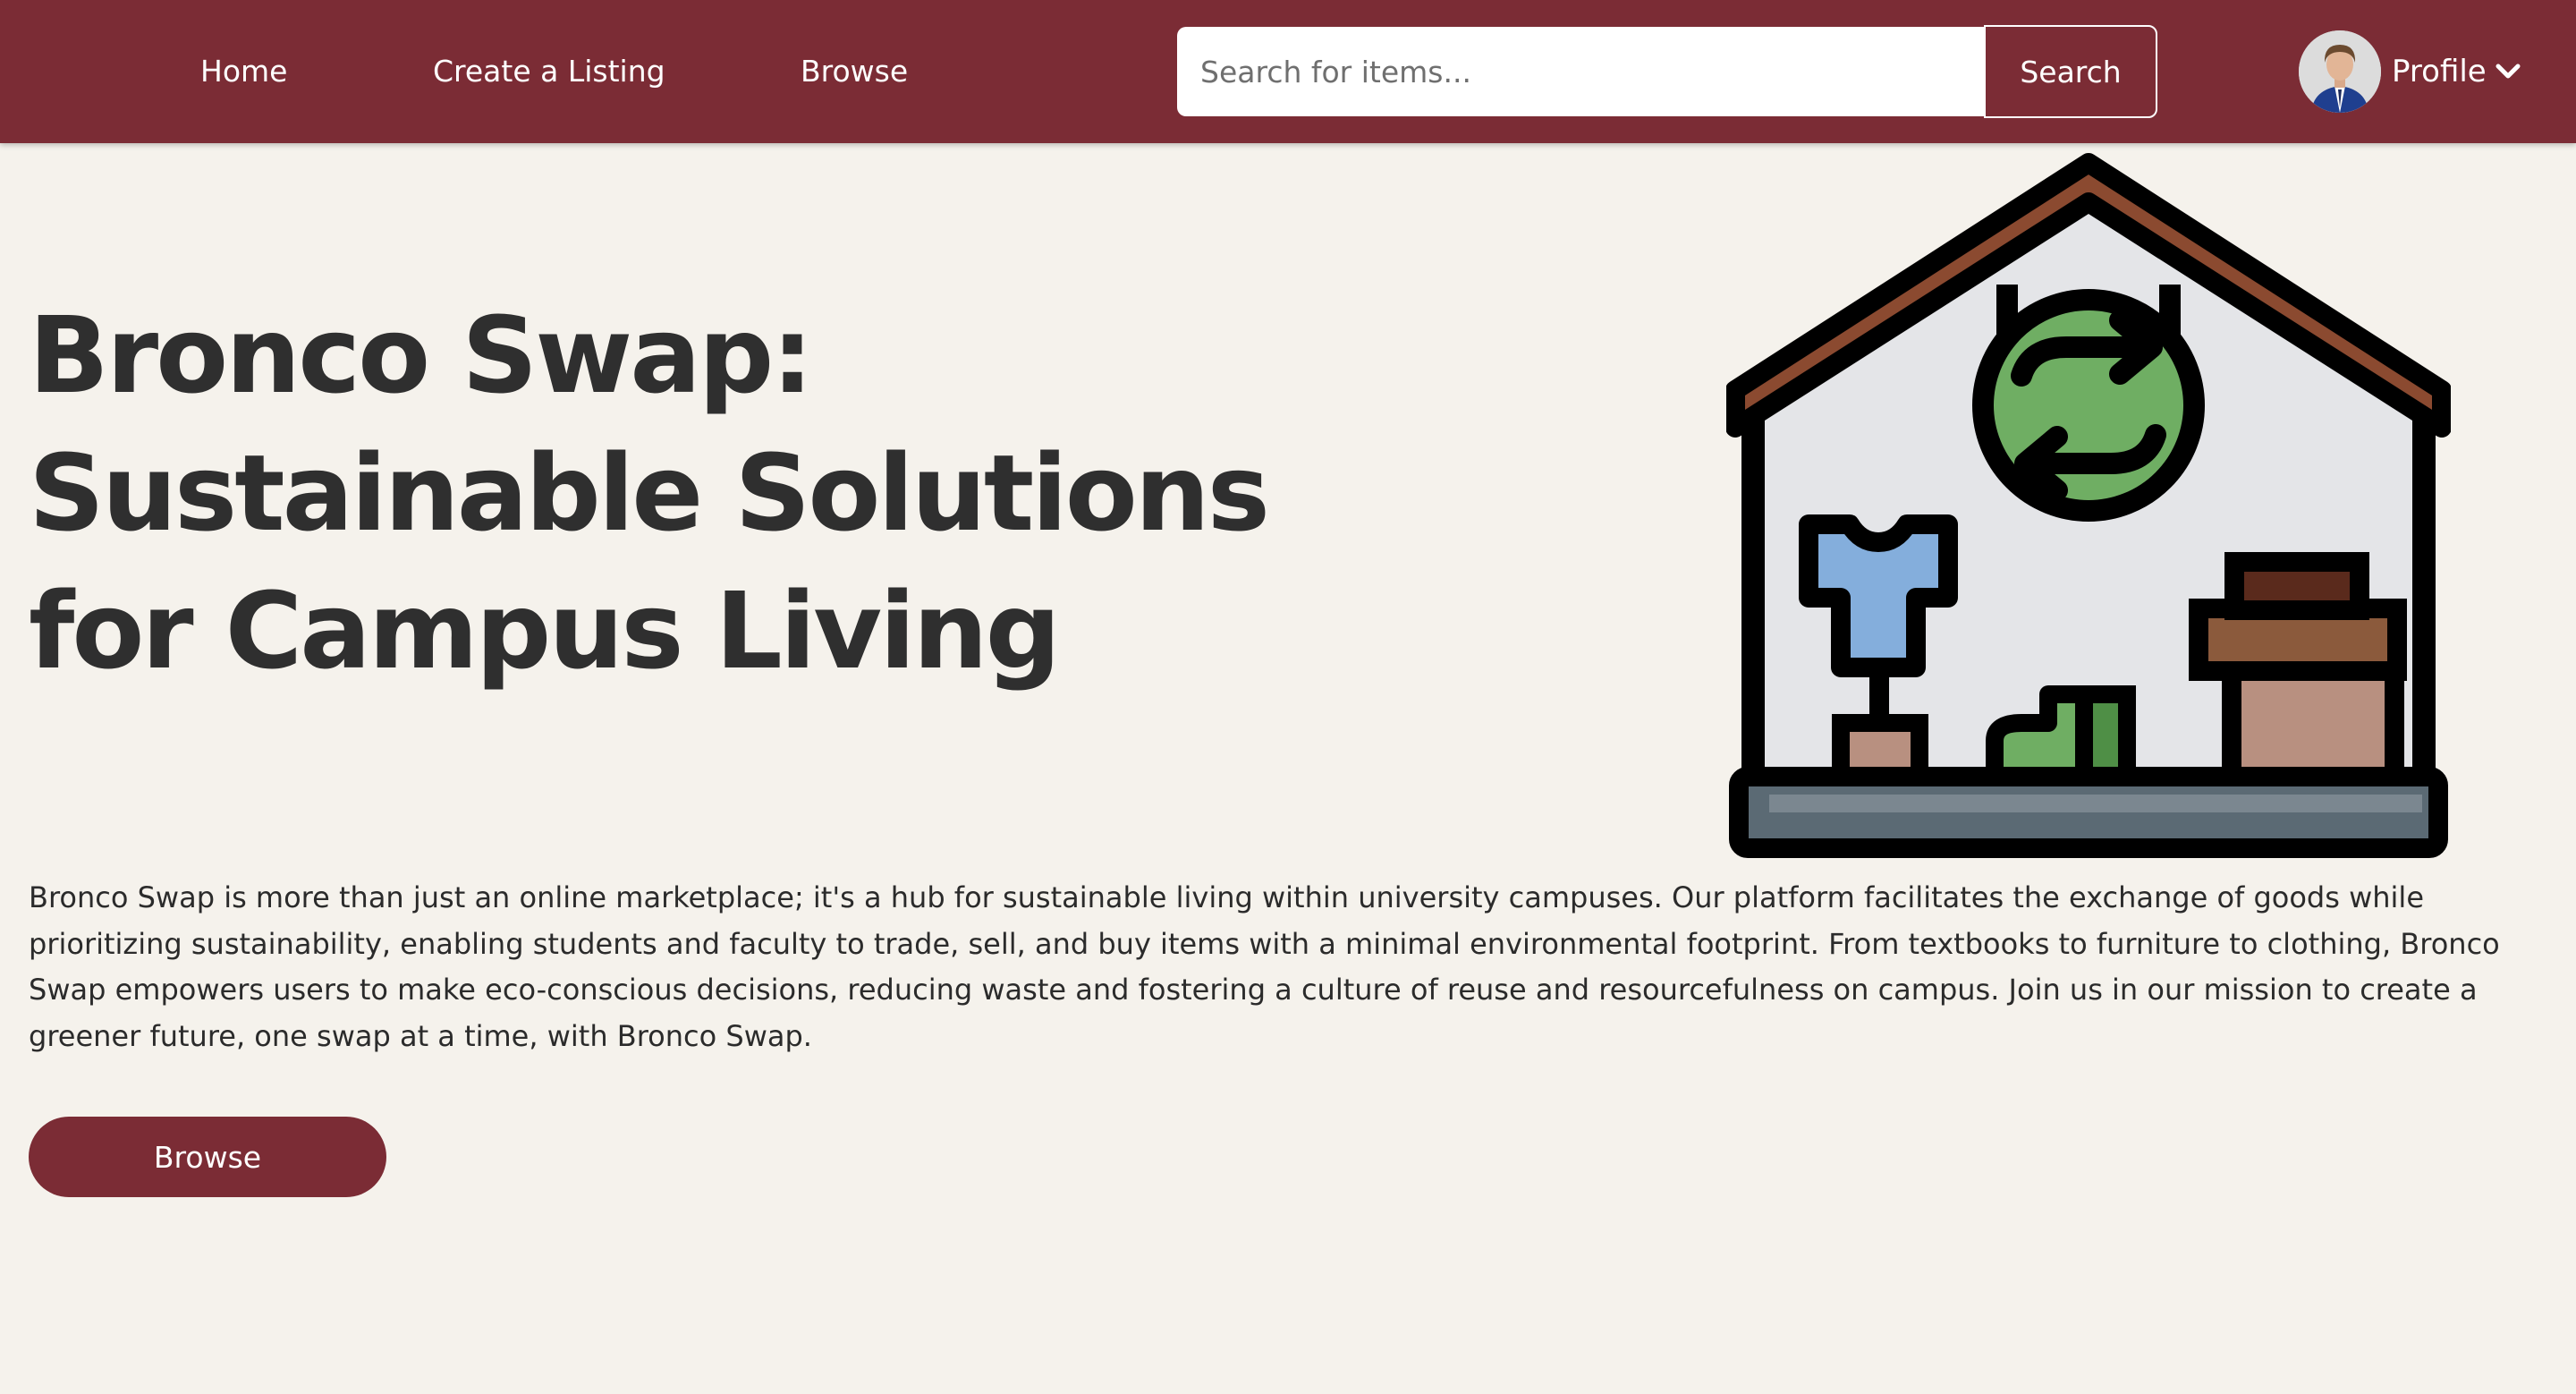 The height and width of the screenshot is (1394, 2576). I want to click on nav-link-home: Home, so click(243, 71).